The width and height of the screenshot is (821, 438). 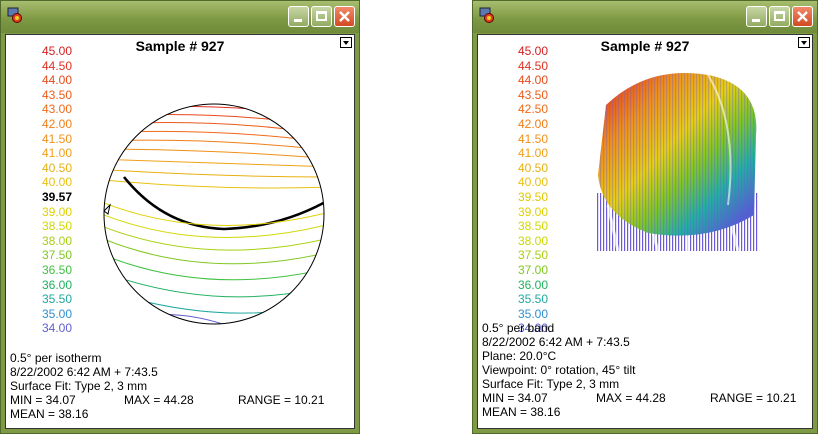 What do you see at coordinates (56, 358) in the screenshot?
I see `info-line-isotherm: 0.5° per isotherm` at bounding box center [56, 358].